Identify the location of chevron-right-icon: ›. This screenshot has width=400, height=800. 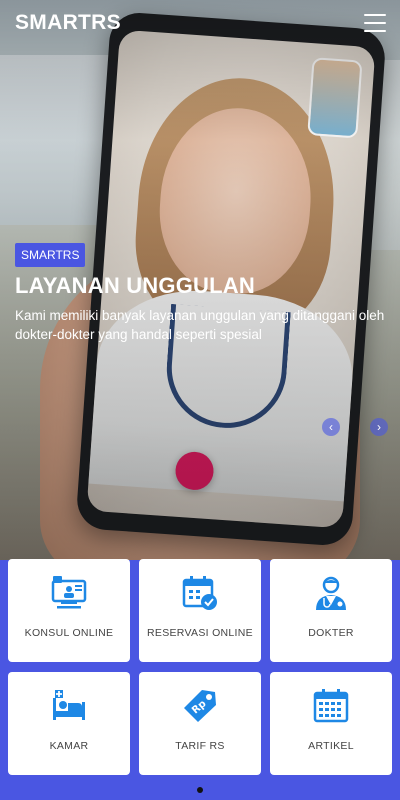
(379, 427).